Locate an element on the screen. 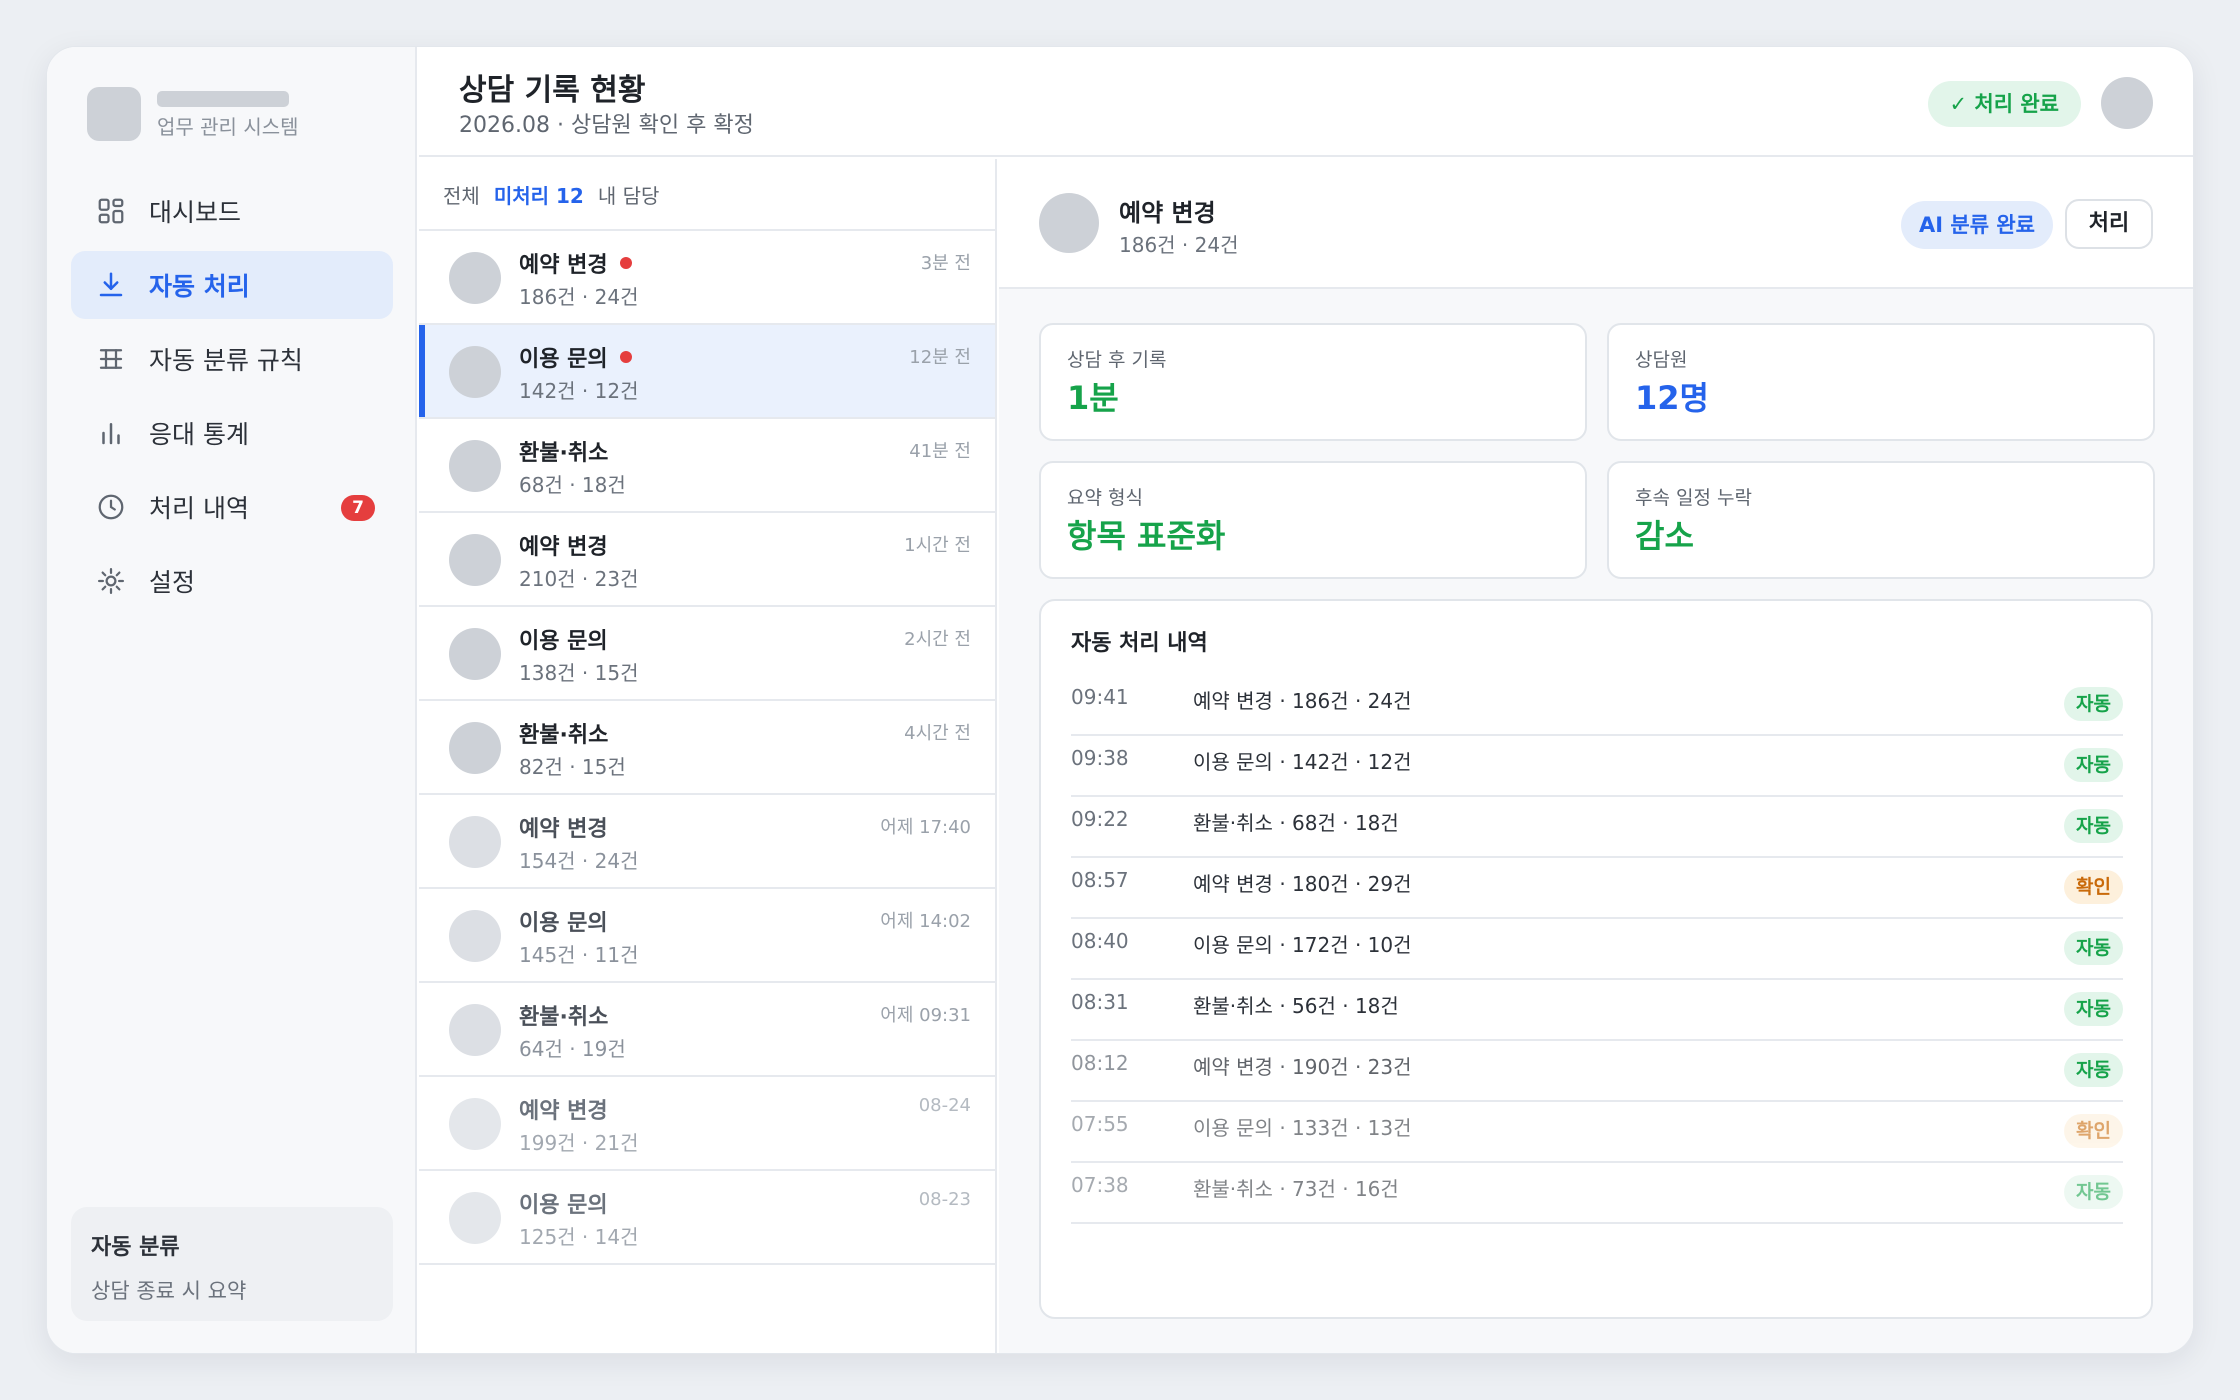 The image size is (2240, 1400). list-item: 환불·취소 68건 · 18건 41분 전 is located at coordinates (707, 466).